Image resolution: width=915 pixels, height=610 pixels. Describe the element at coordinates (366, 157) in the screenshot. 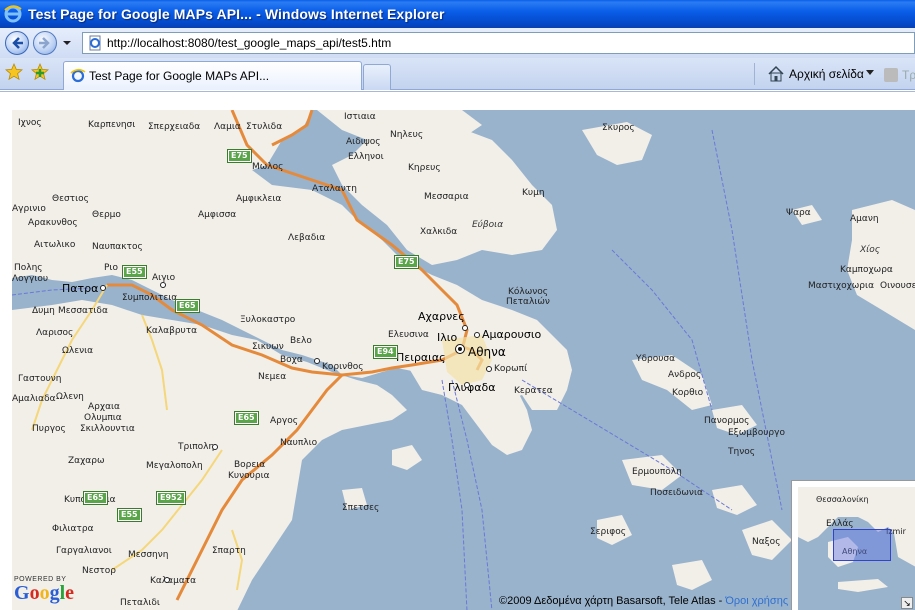

I see `map-label: Ελληνοι` at that location.